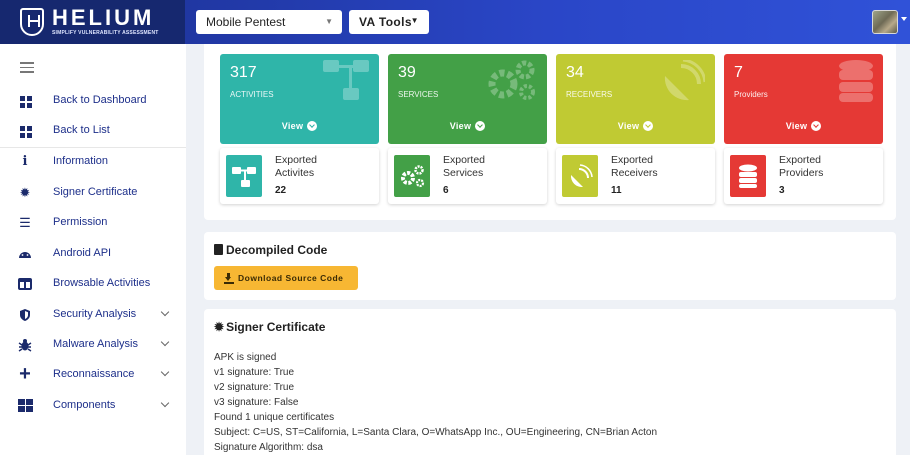 This screenshot has width=910, height=455. Describe the element at coordinates (25, 315) in the screenshot. I see `shield-icon` at that location.